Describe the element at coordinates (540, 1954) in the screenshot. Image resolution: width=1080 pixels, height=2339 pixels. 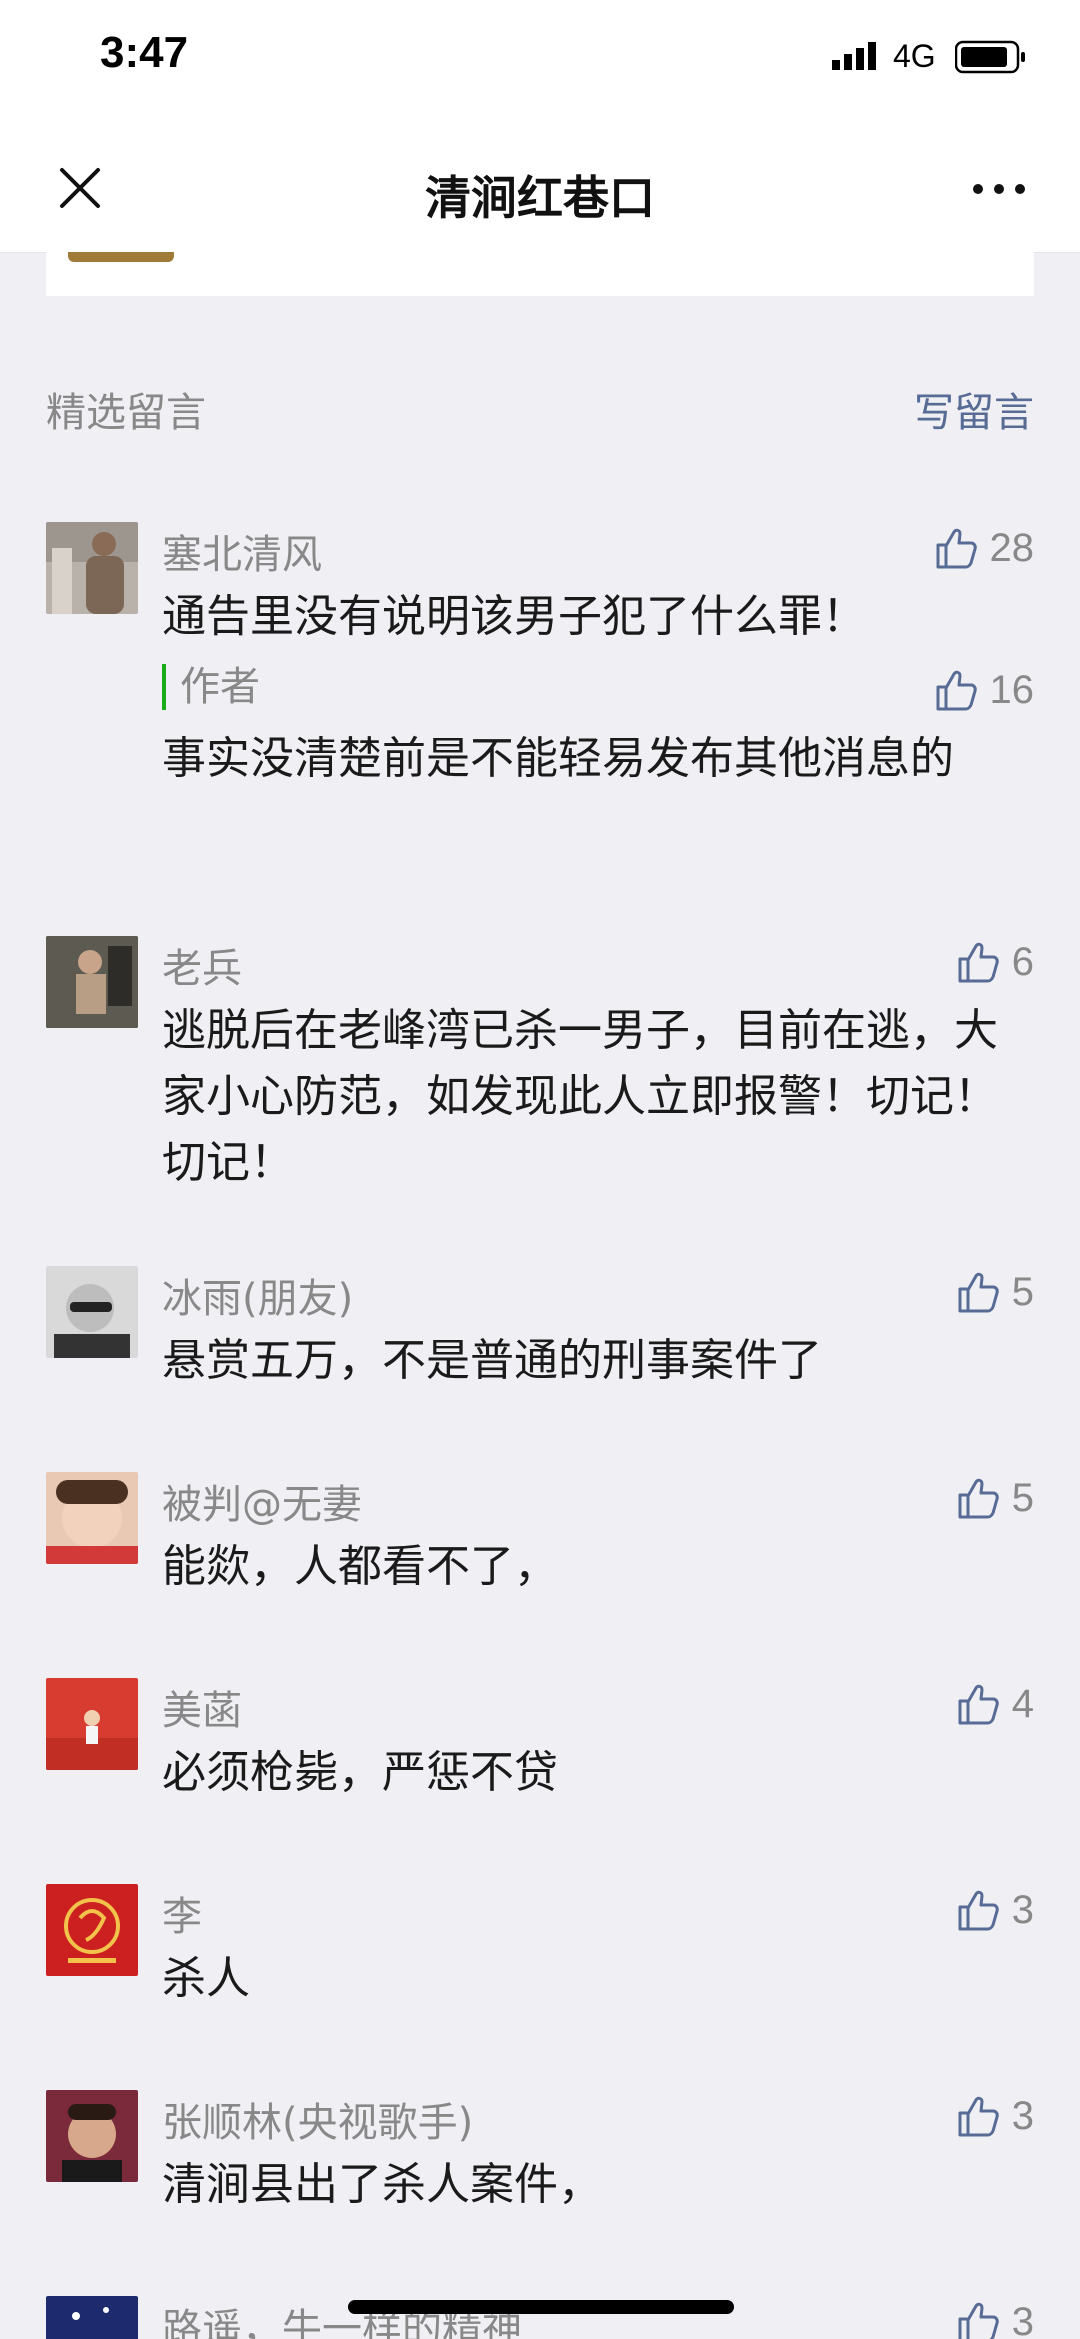
I see `comment-item: 李 3 杀人` at that location.